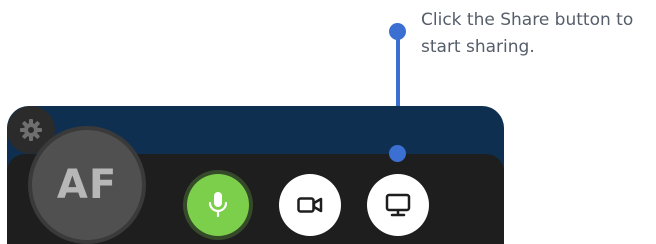 The height and width of the screenshot is (244, 656). Describe the element at coordinates (397, 31) in the screenshot. I see `callout-pointer-dot-top` at that location.